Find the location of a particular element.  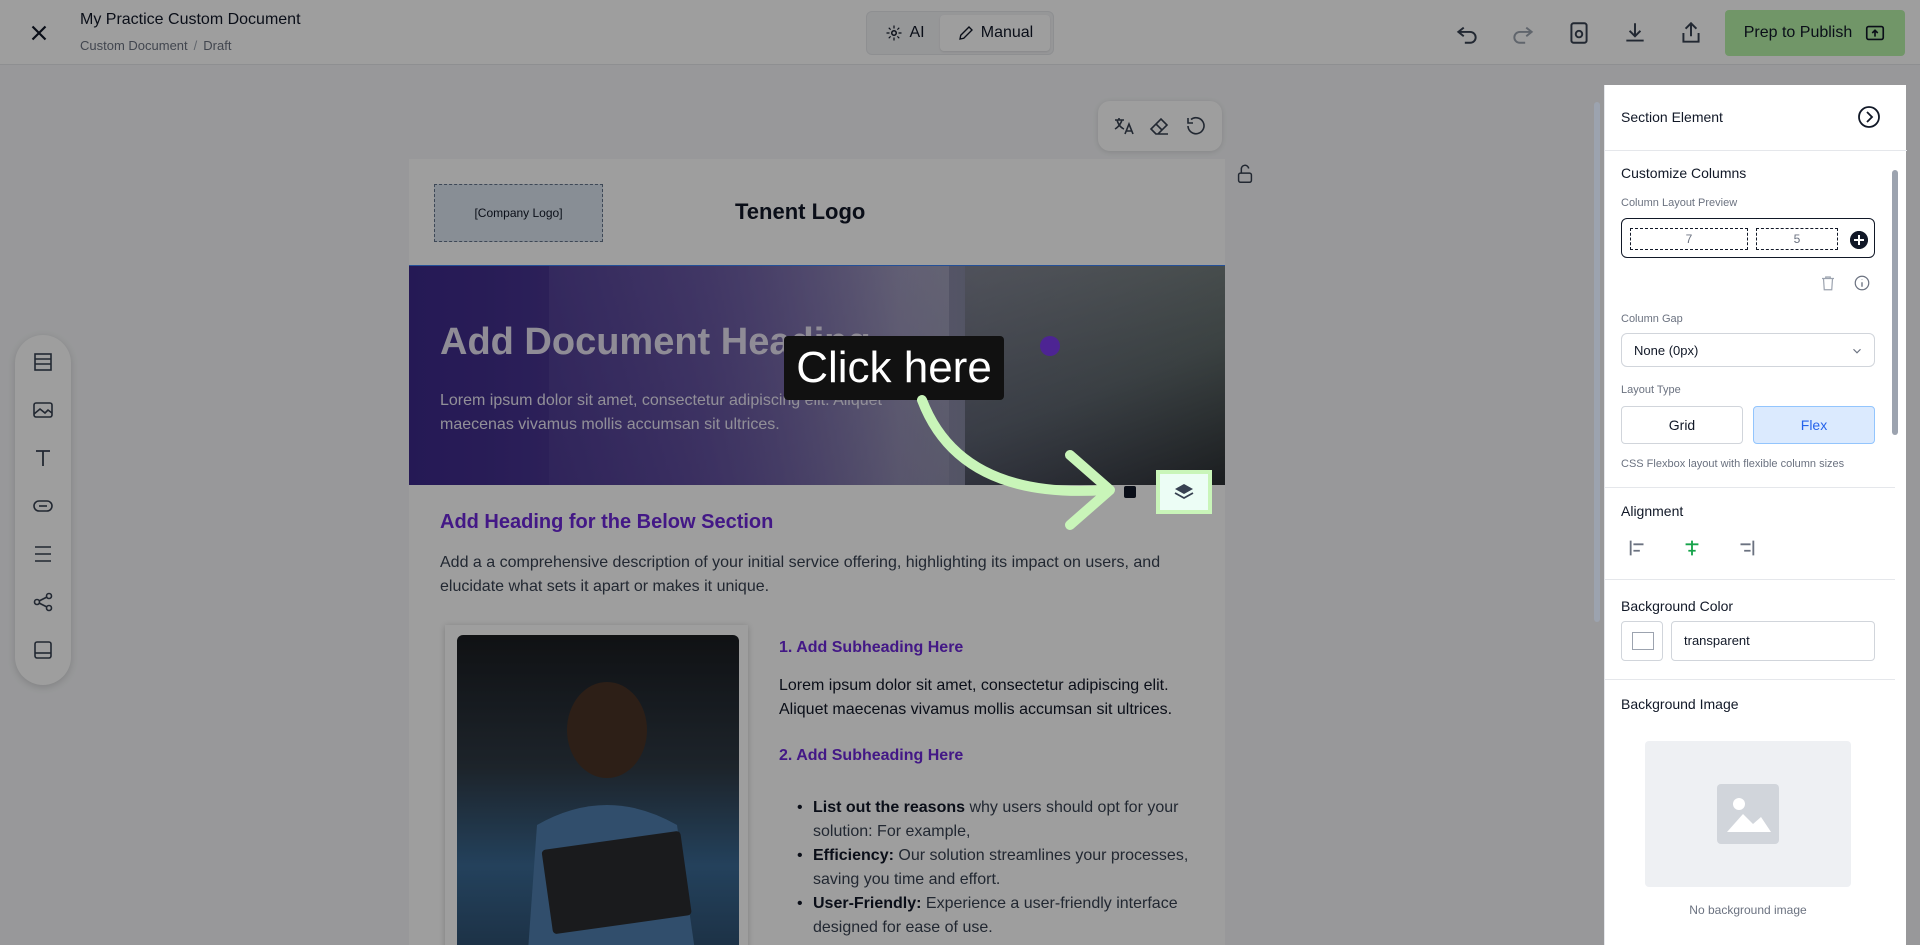

image-card is located at coordinates (596, 785).